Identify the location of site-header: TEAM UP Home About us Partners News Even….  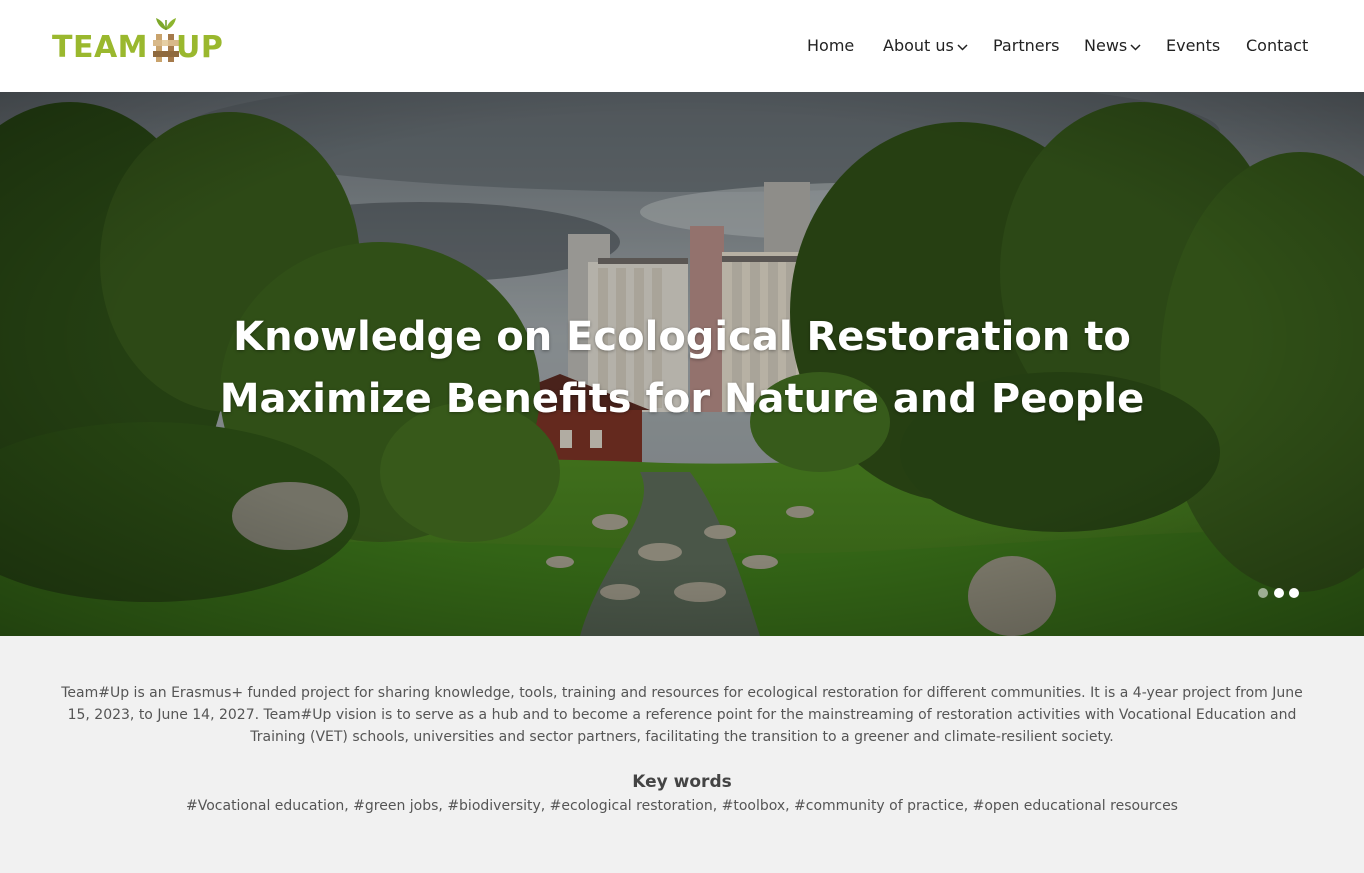
(682, 46).